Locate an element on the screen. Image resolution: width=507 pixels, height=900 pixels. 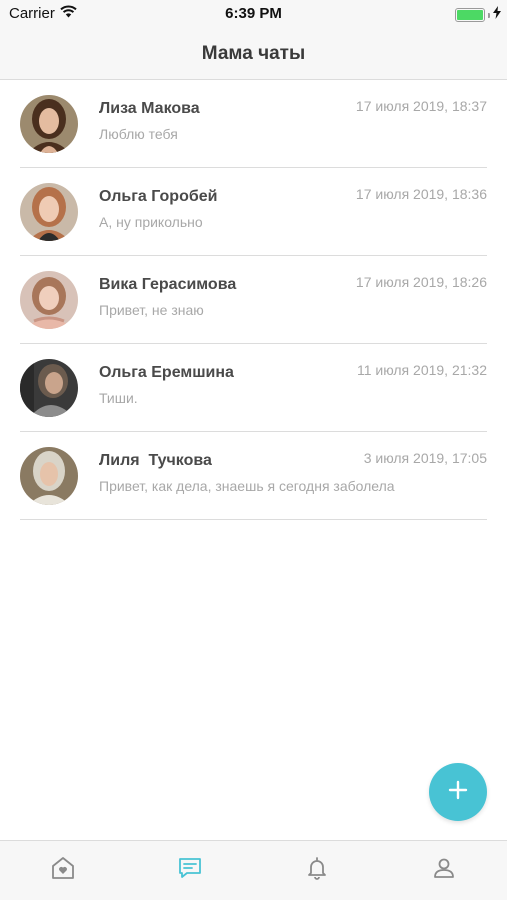
message-time: 17 июля 2019, 18:37 is located at coordinates (421, 106).